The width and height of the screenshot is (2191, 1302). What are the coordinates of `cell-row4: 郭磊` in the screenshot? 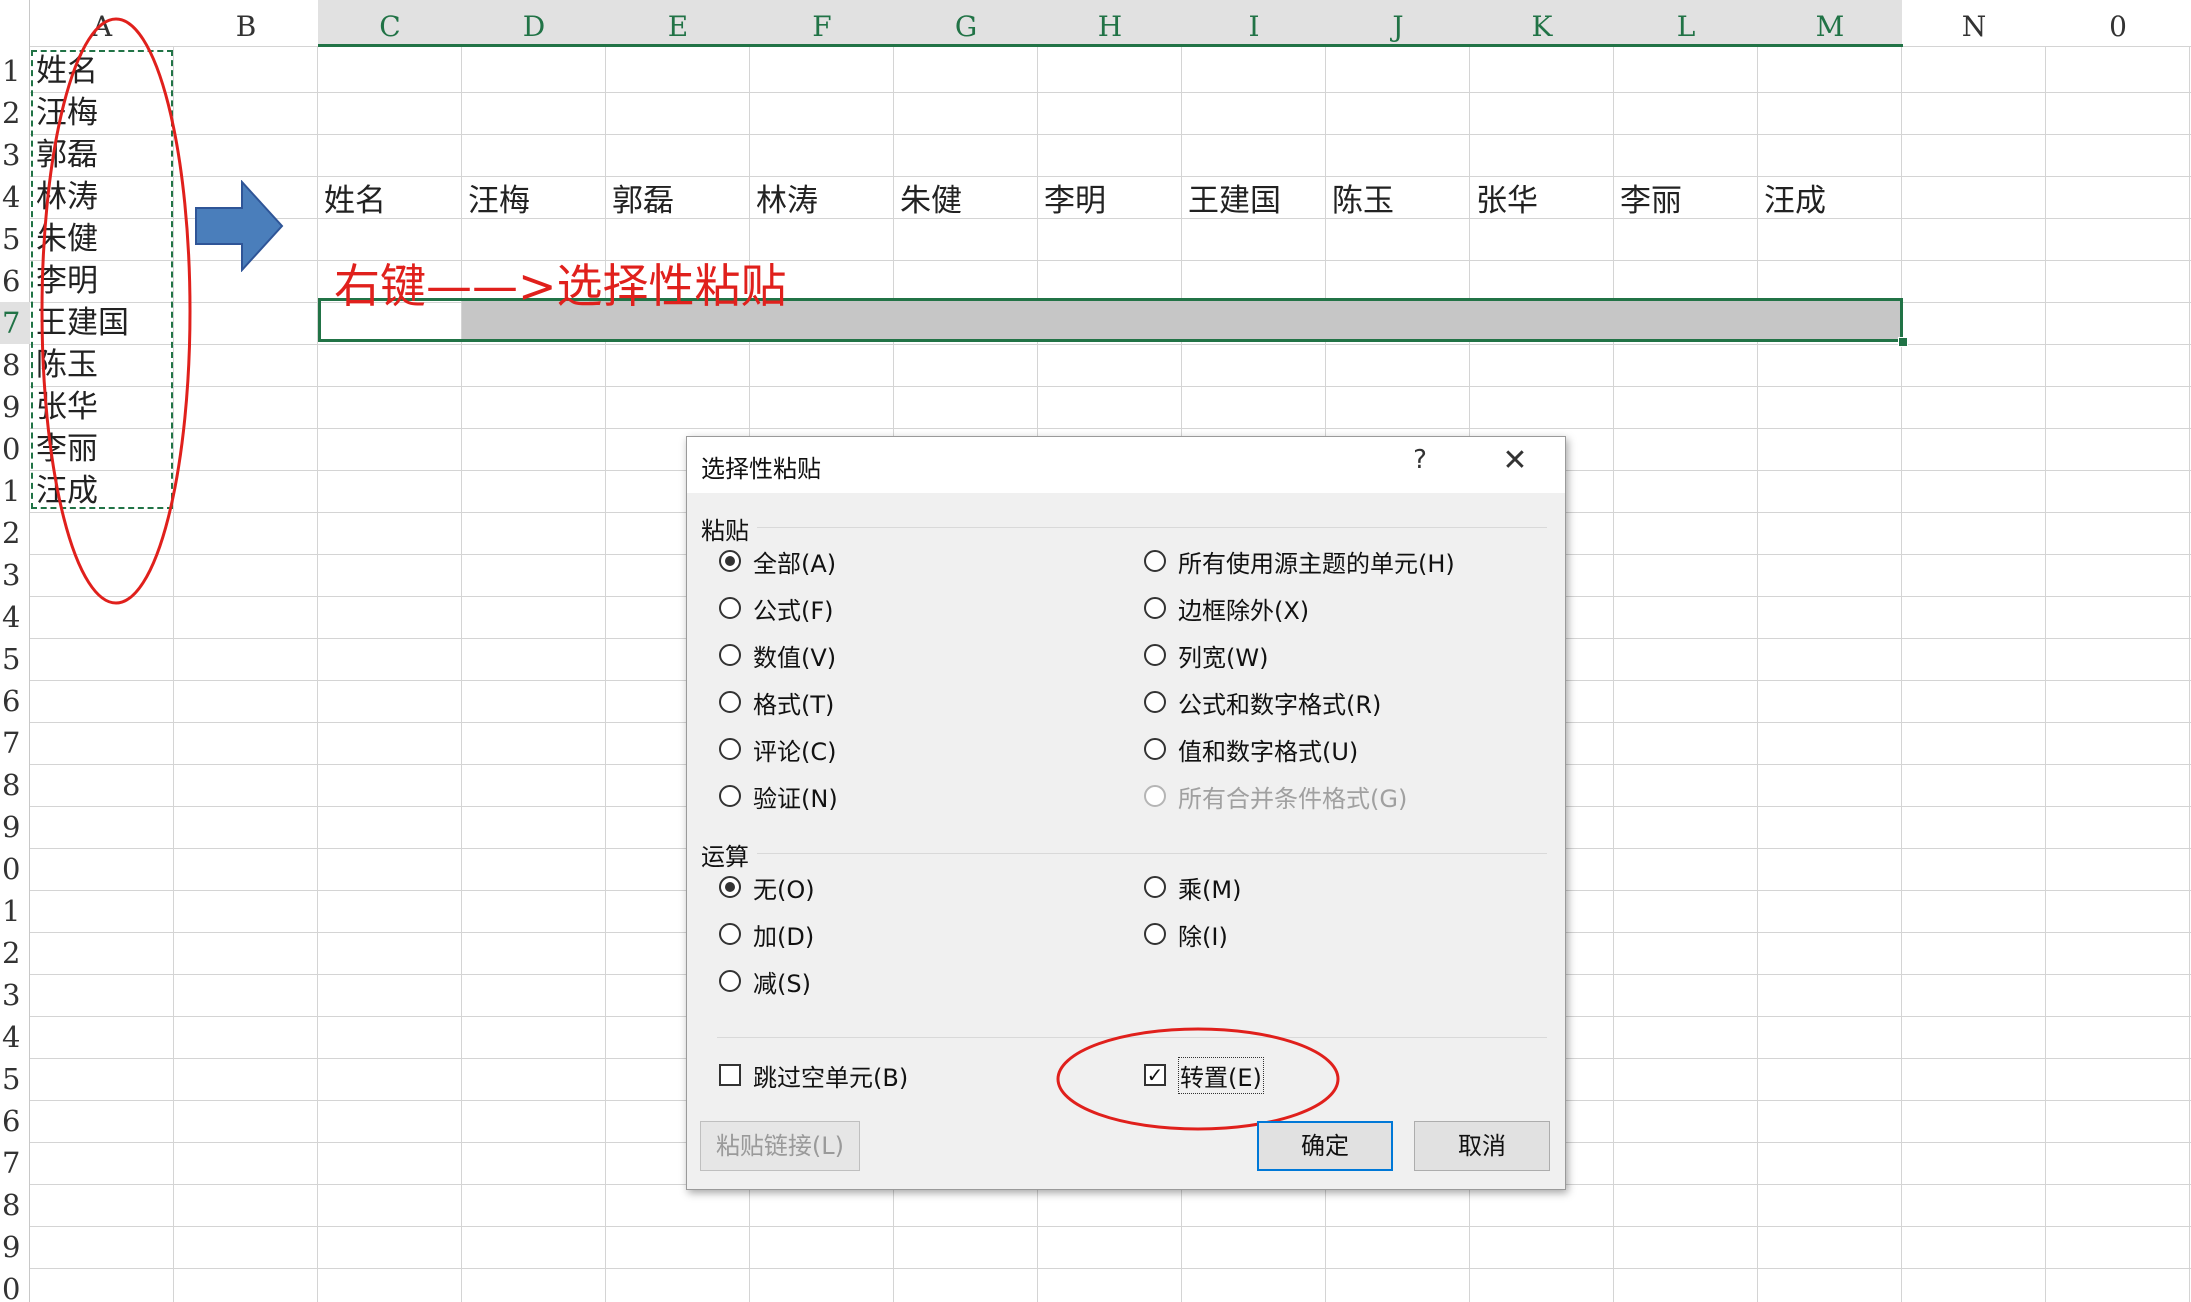 It's located at (643, 201).